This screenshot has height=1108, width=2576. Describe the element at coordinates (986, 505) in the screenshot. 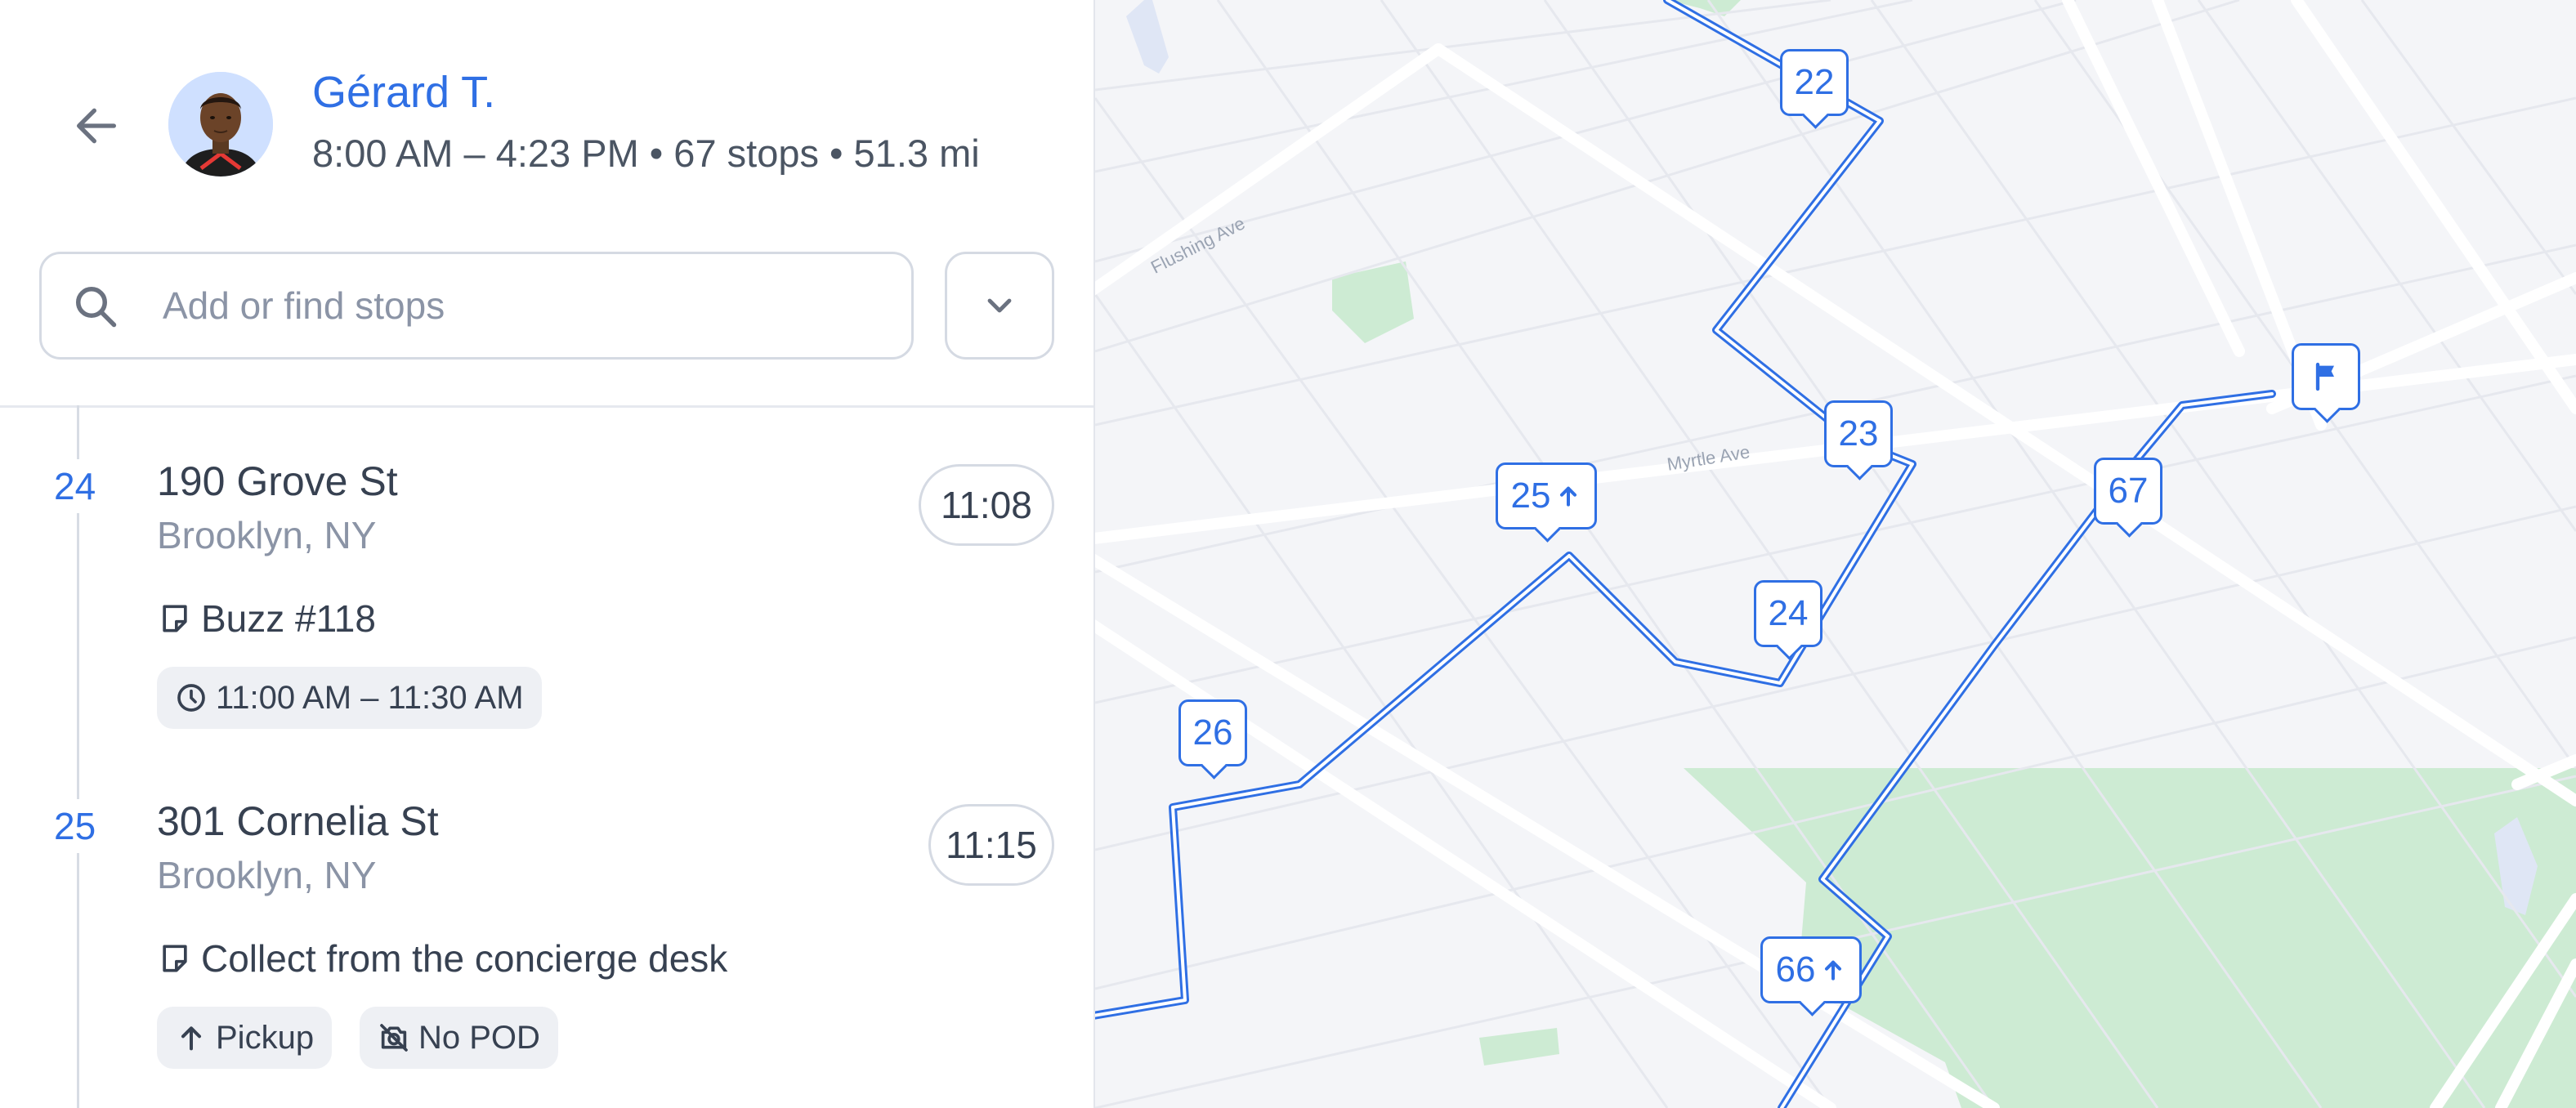

I see `stop-eta: 11:08` at that location.